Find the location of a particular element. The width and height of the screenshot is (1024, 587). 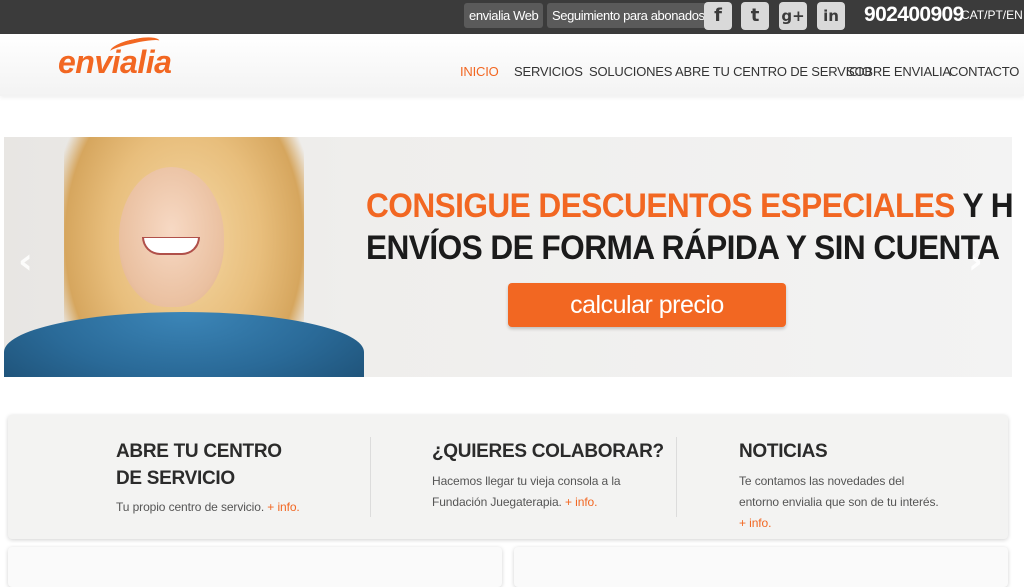

card-title-noticias: NOTICIAS is located at coordinates (783, 451).